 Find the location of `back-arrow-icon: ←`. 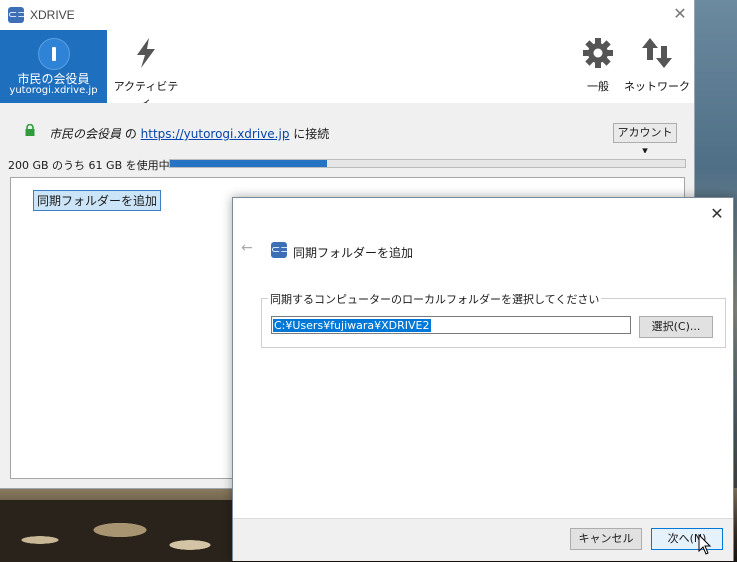

back-arrow-icon: ← is located at coordinates (247, 248).